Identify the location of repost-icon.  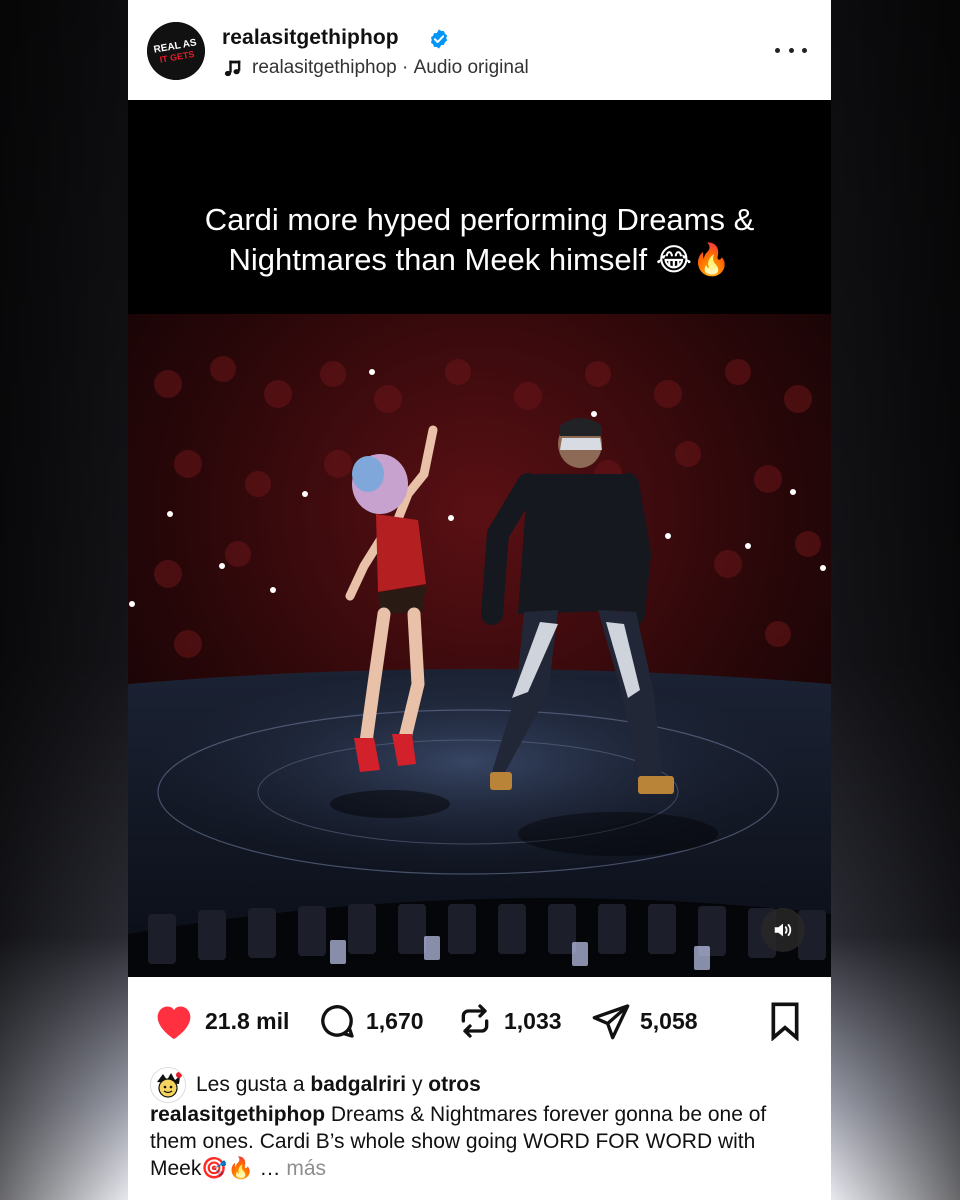
(475, 1021).